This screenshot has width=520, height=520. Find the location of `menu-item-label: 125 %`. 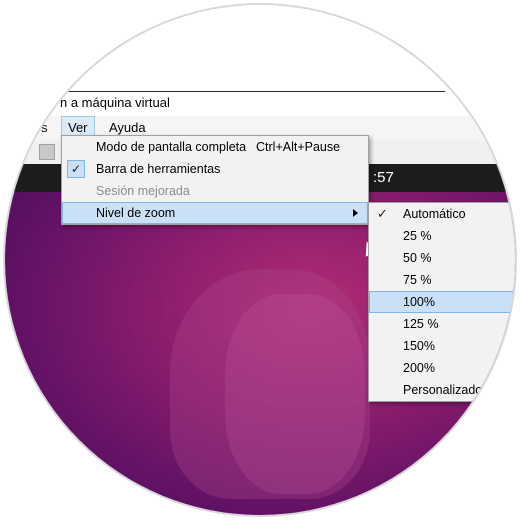

menu-item-label: 125 % is located at coordinates (421, 324).